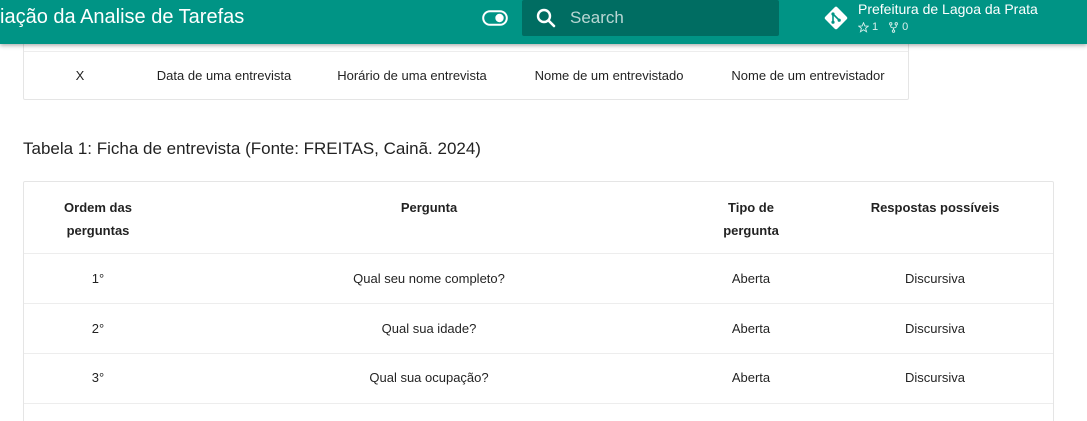 The image size is (1087, 421). I want to click on order-cell: 1°, so click(98, 278).